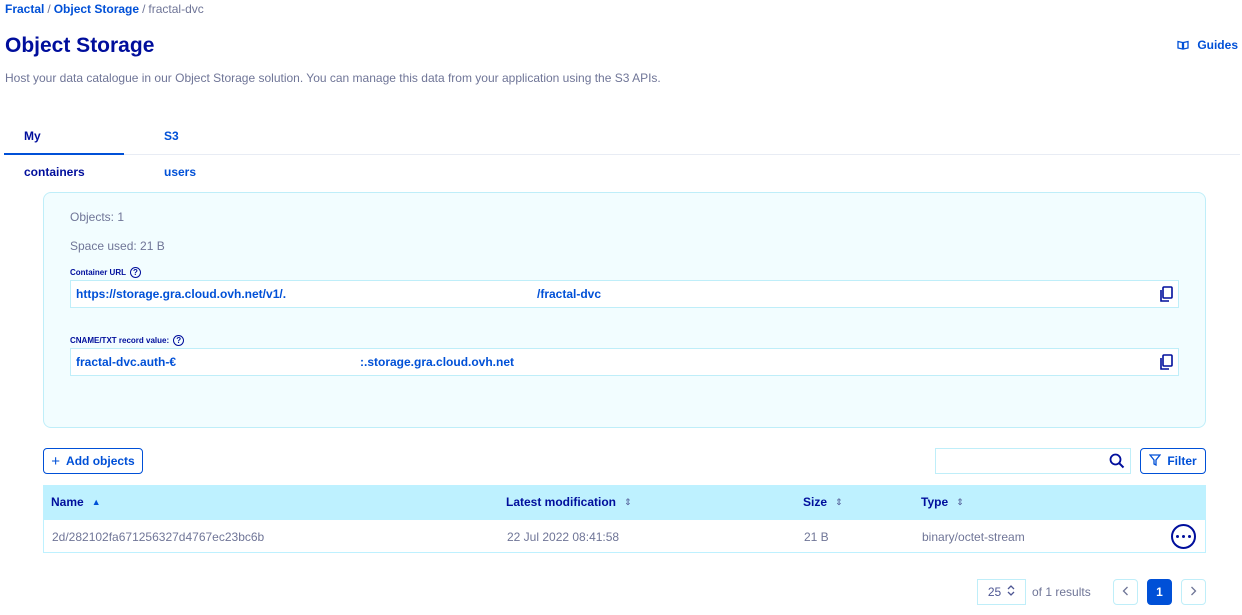 This screenshot has width=1242, height=615. What do you see at coordinates (1159, 592) in the screenshot?
I see `page-button-current: 1` at bounding box center [1159, 592].